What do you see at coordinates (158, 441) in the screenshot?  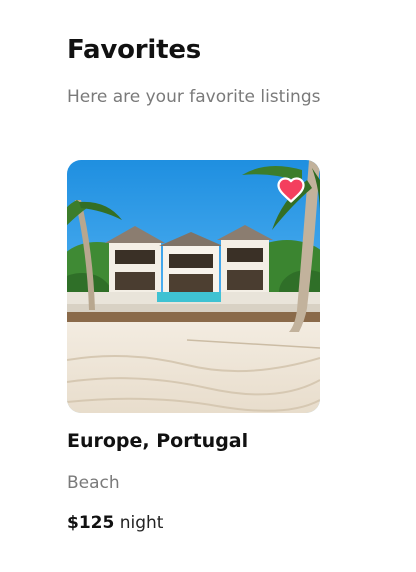 I see `listing-location: Europe, Portugal` at bounding box center [158, 441].